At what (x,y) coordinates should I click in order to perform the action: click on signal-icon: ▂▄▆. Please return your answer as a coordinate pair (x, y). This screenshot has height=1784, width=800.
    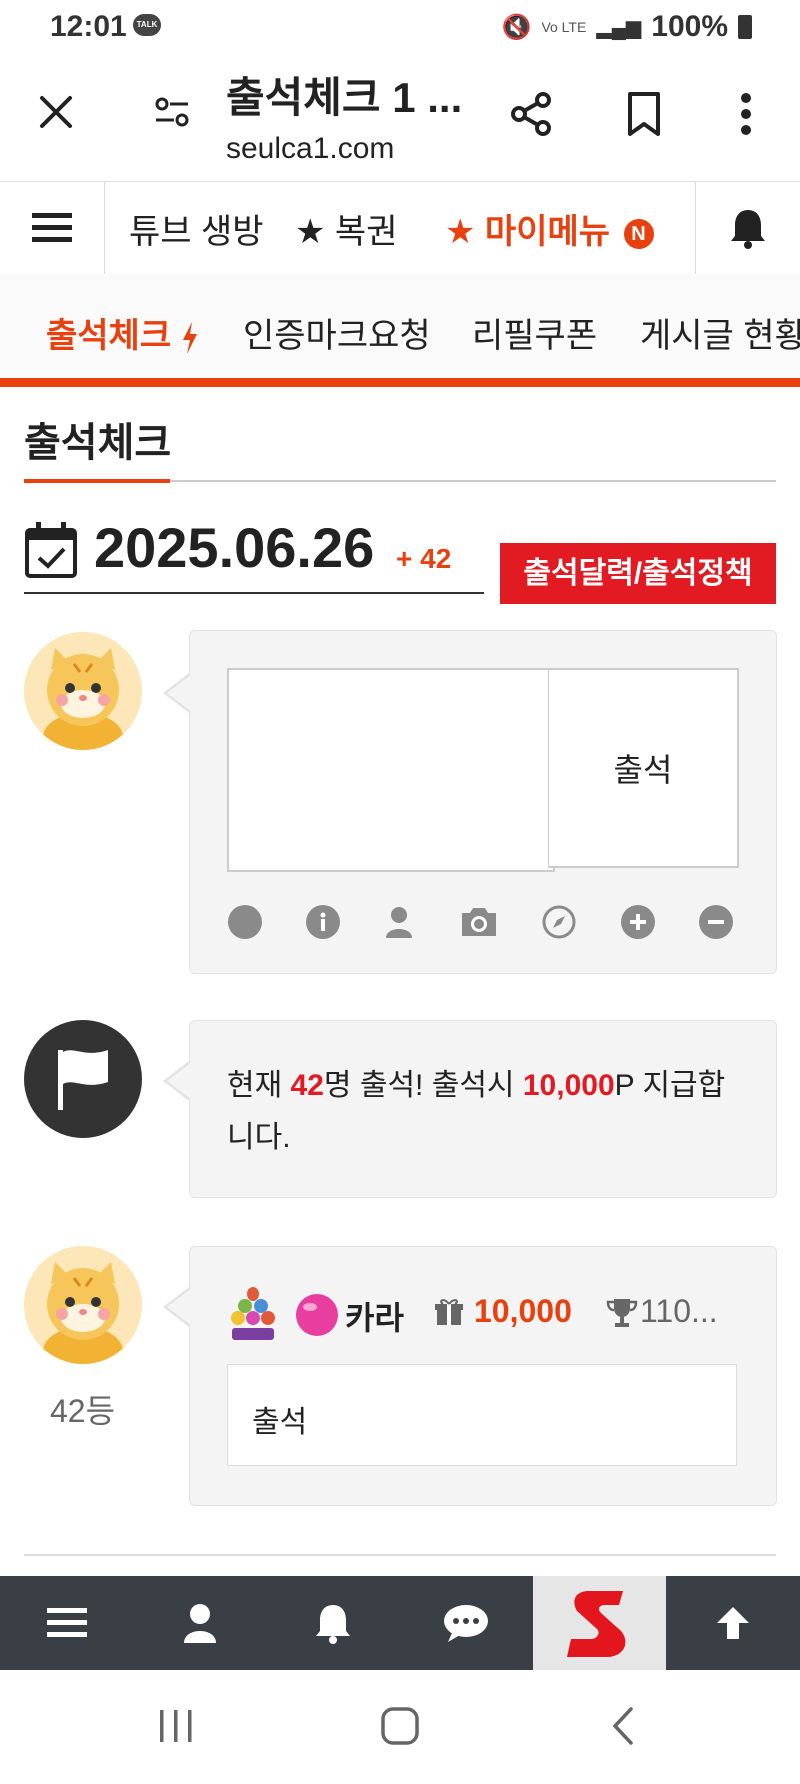
    Looking at the image, I should click on (619, 27).